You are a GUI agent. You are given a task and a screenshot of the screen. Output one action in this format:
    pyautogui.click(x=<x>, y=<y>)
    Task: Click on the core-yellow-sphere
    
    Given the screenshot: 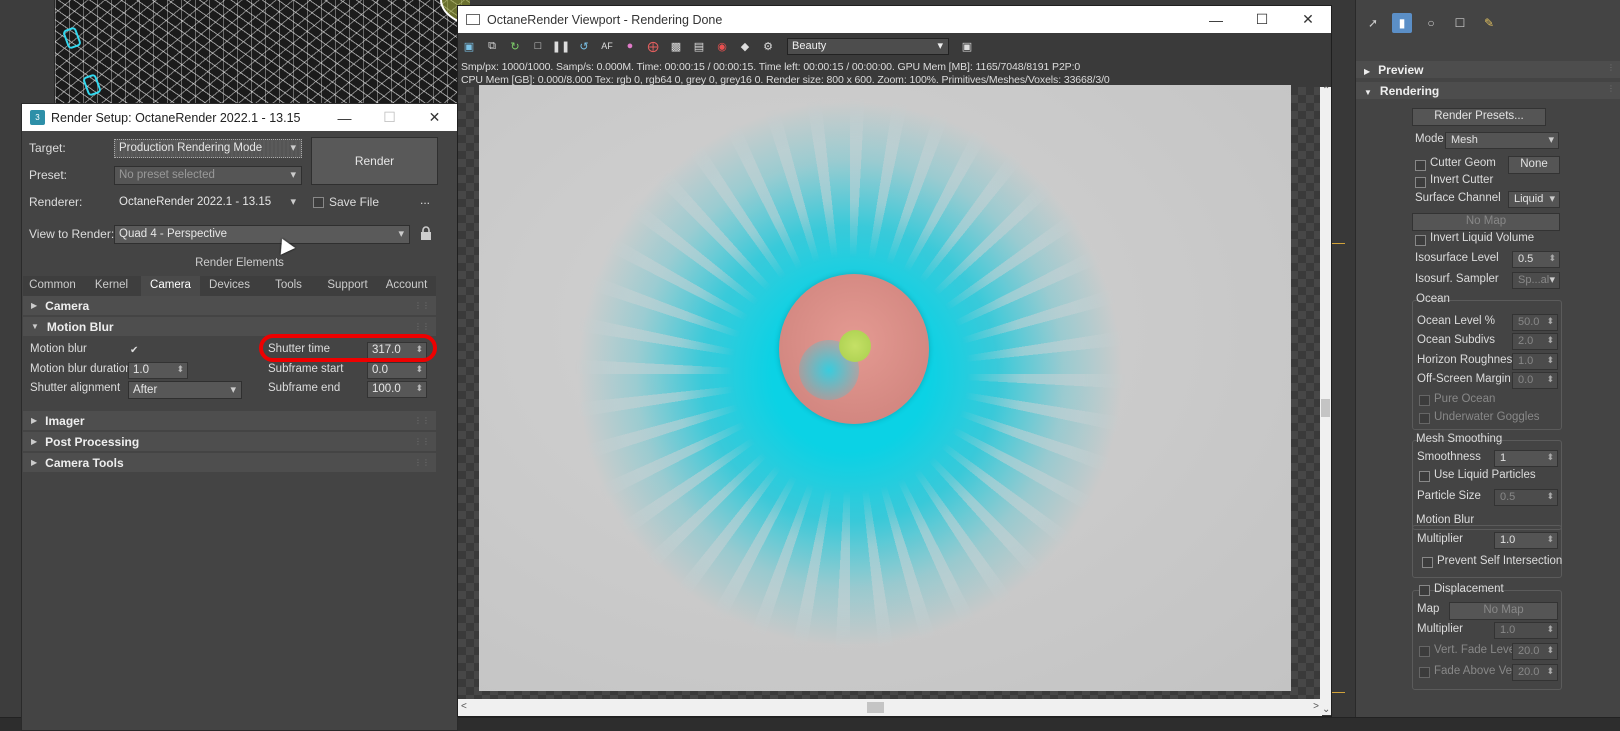 What is the action you would take?
    pyautogui.click(x=855, y=346)
    